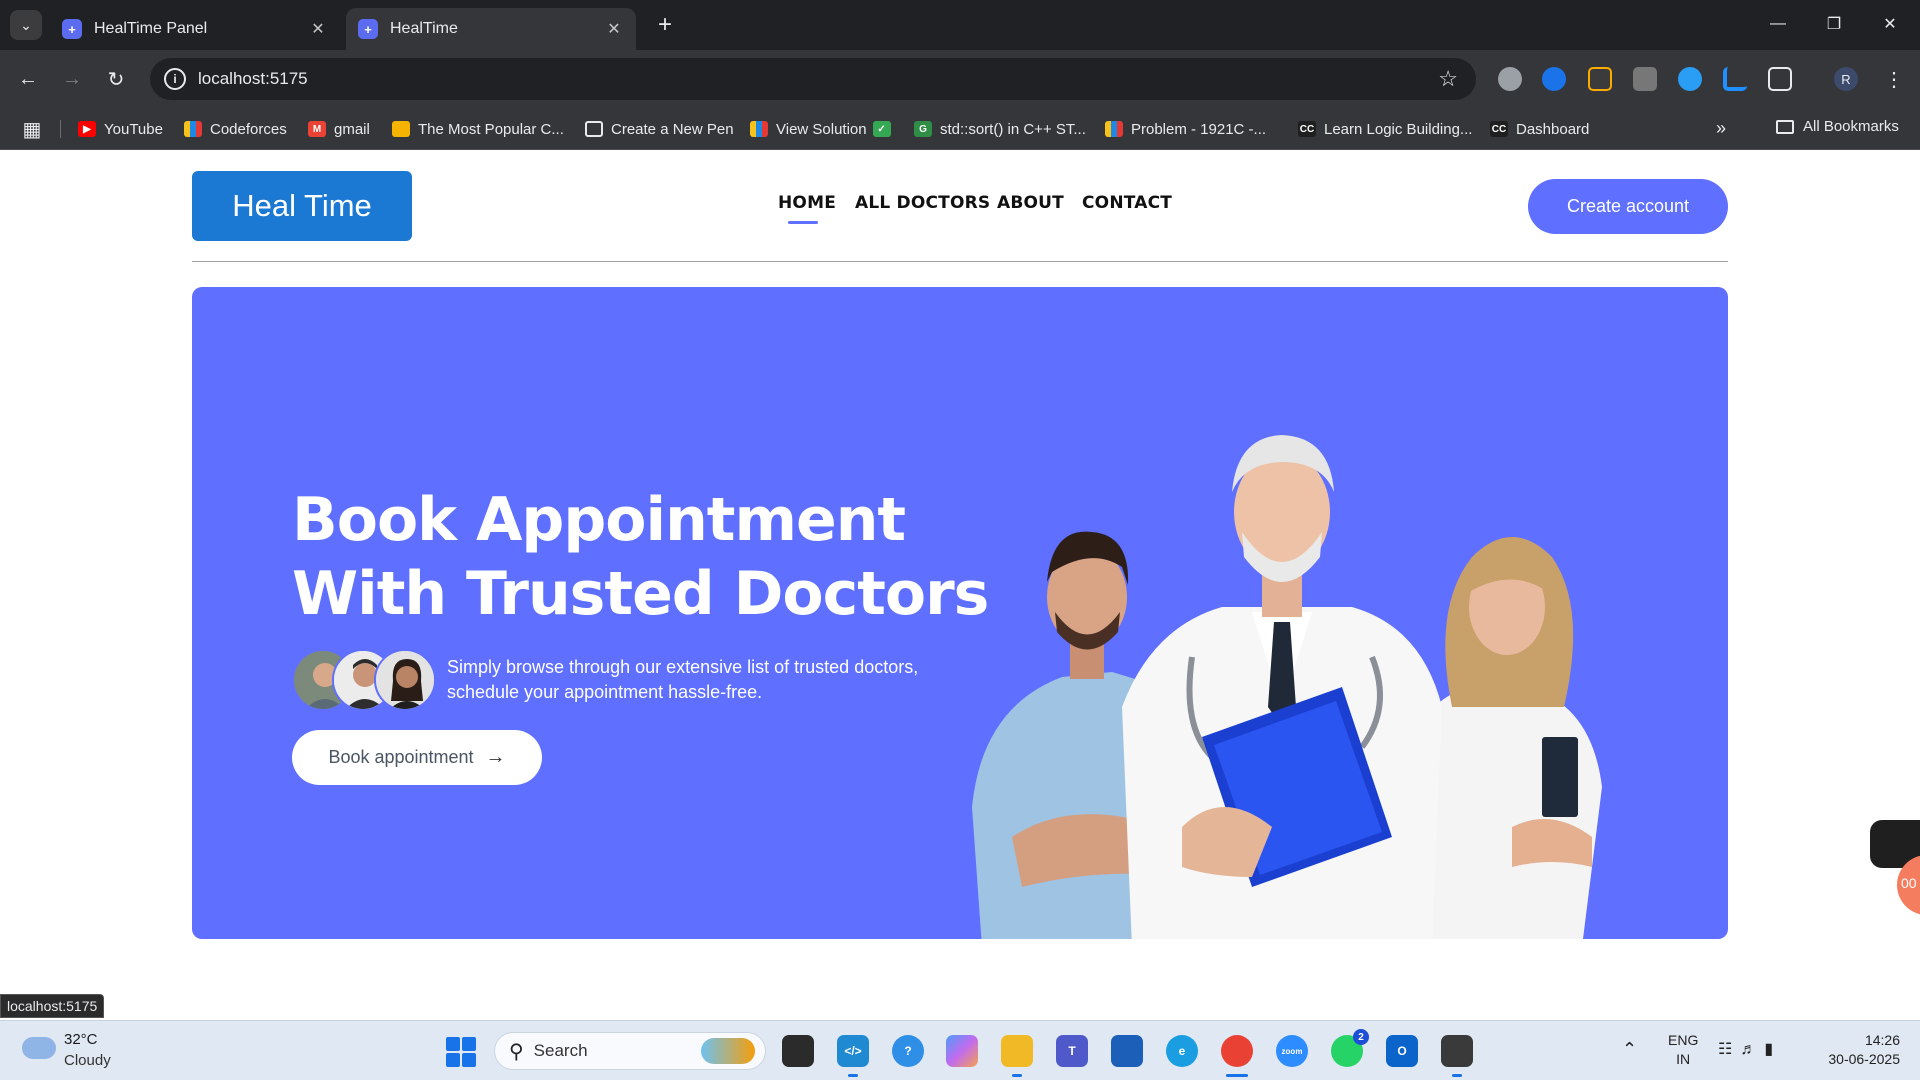 The width and height of the screenshot is (1920, 1080). I want to click on search-highlight-icon, so click(728, 1051).